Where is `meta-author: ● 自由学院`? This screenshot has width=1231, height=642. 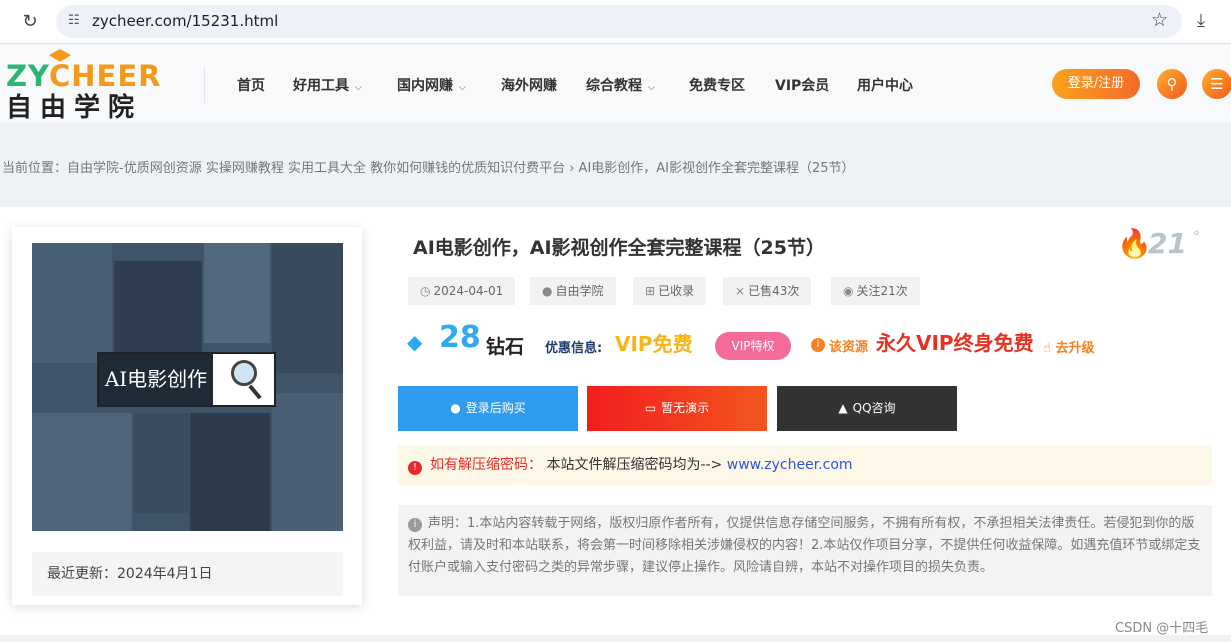 meta-author: ● 自由学院 is located at coordinates (573, 291).